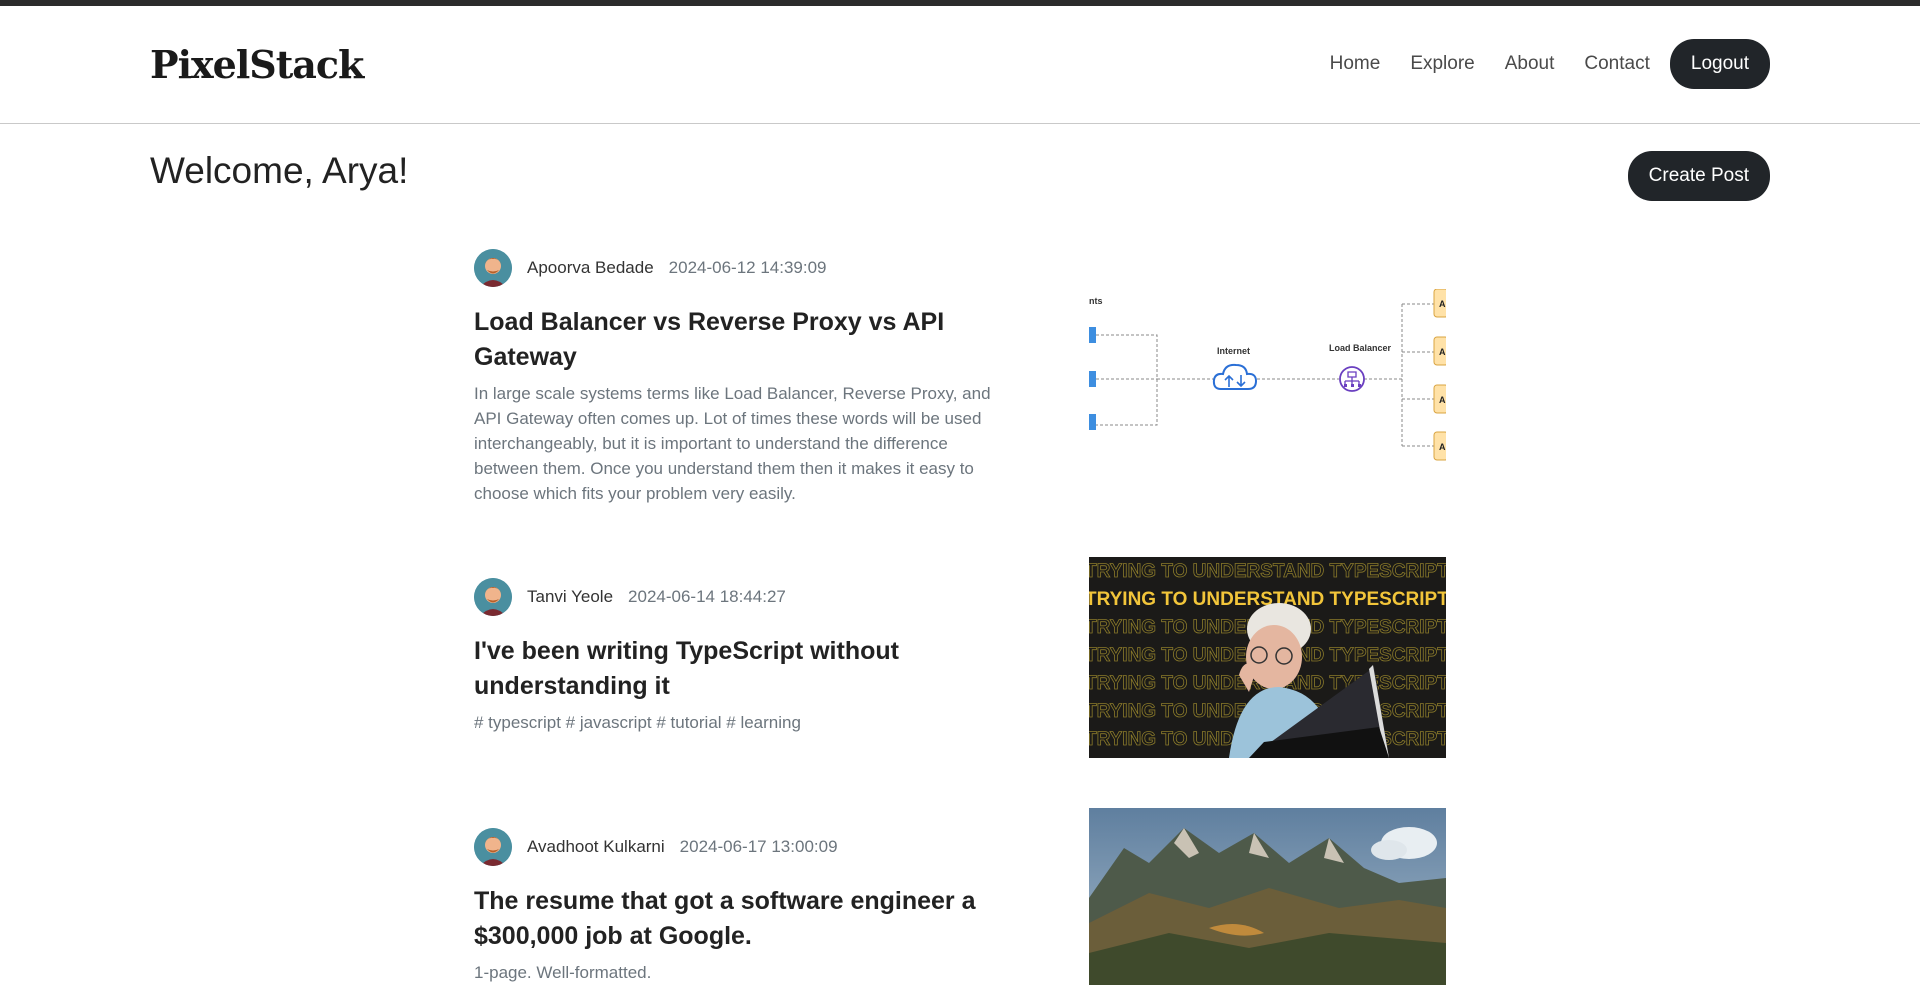  Describe the element at coordinates (570, 597) in the screenshot. I see `post-author: Tanvi Yeole` at that location.